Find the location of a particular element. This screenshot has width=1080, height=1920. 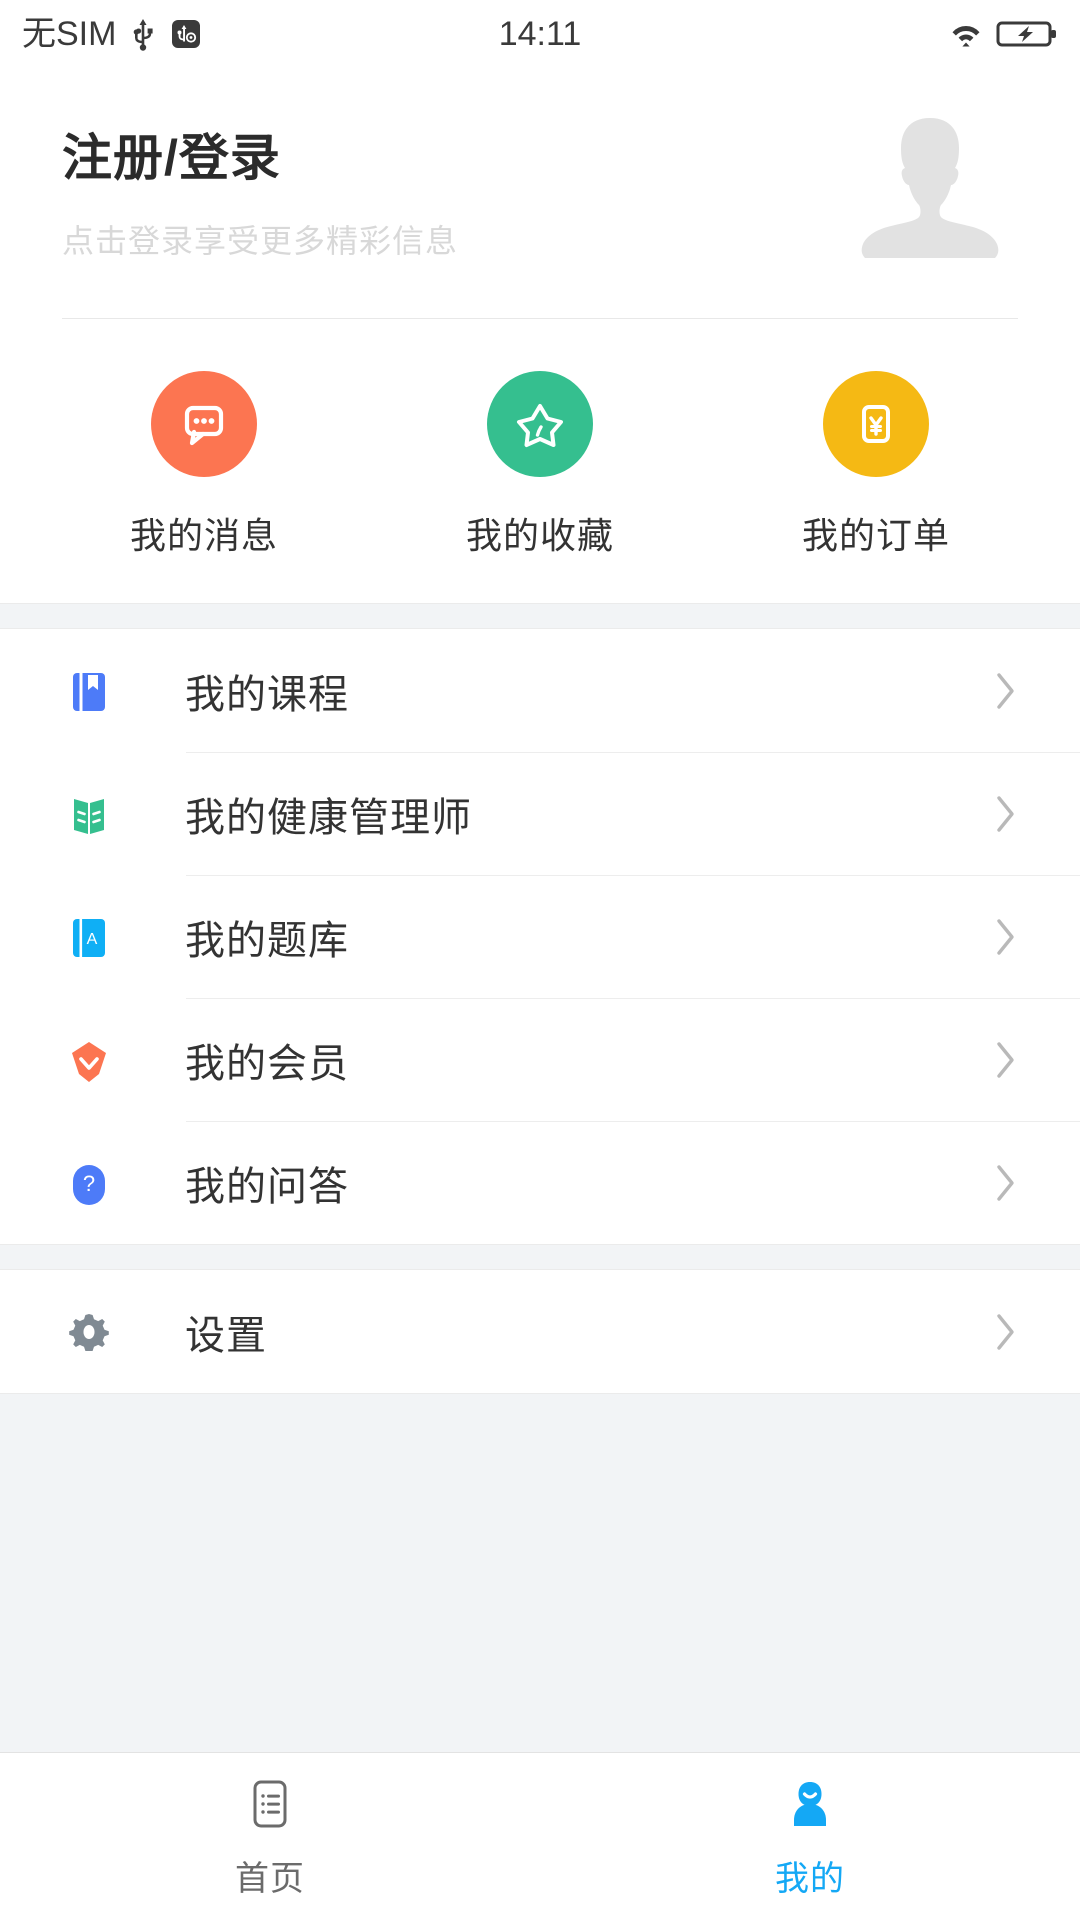

tab-label: 首页 is located at coordinates (270, 1879).